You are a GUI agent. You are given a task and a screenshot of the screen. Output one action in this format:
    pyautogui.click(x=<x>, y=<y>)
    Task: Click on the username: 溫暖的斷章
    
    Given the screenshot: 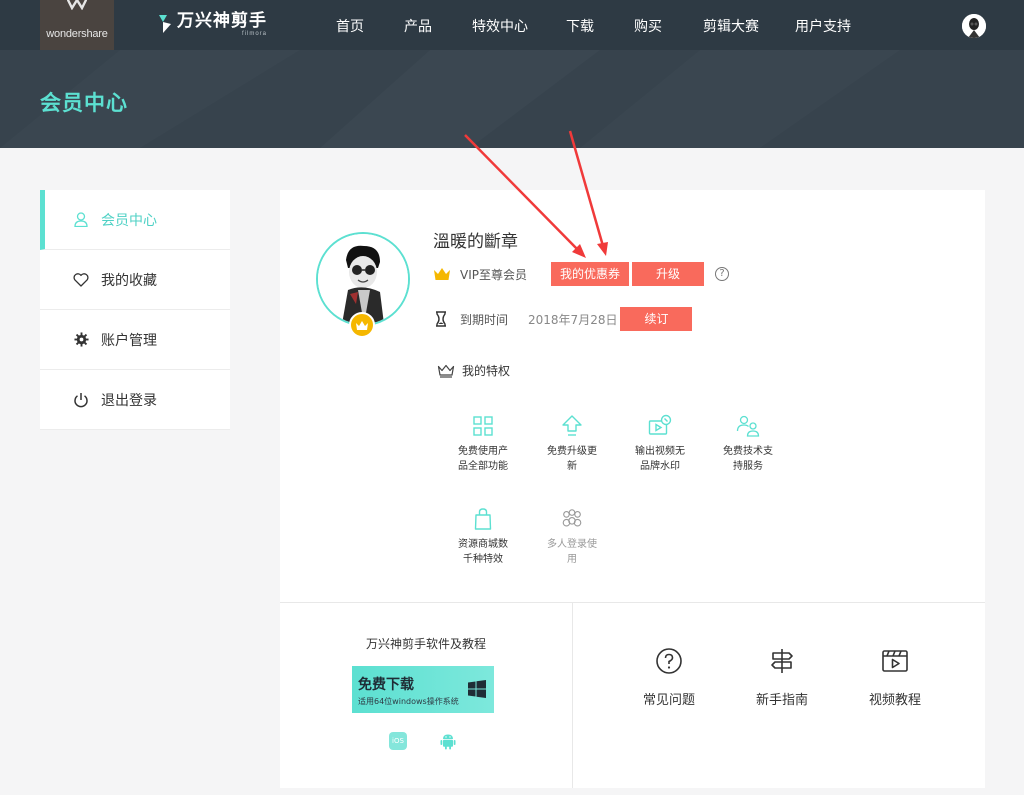 What is the action you would take?
    pyautogui.click(x=475, y=242)
    